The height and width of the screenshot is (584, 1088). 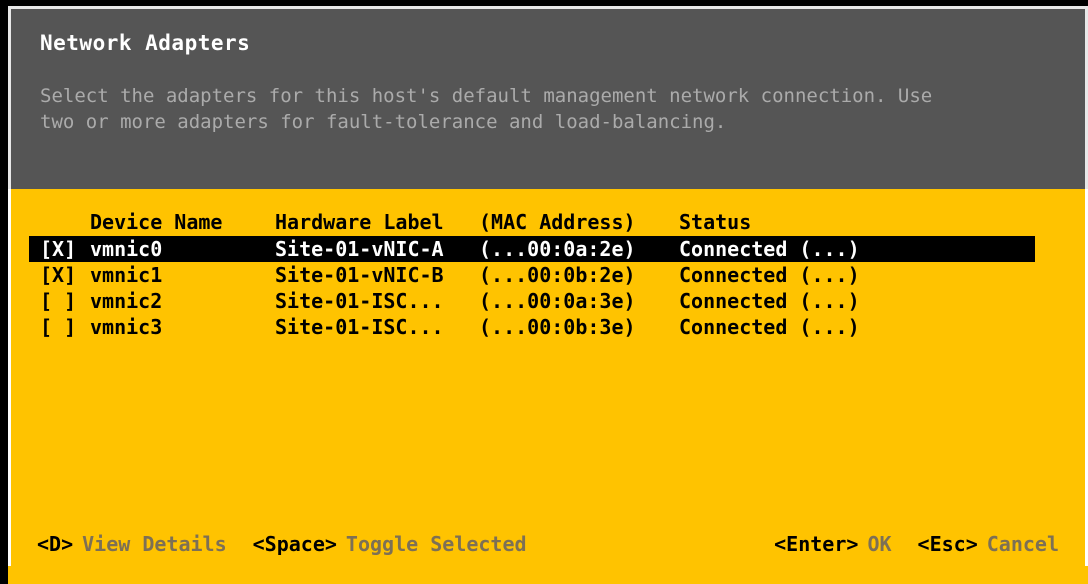 I want to click on row-device-name: vmnic2, so click(x=126, y=301).